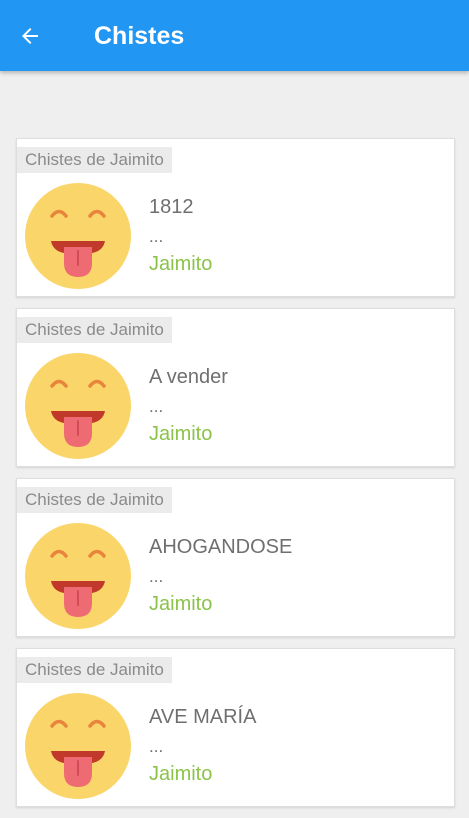  I want to click on joke-title: A vender, so click(188, 377).